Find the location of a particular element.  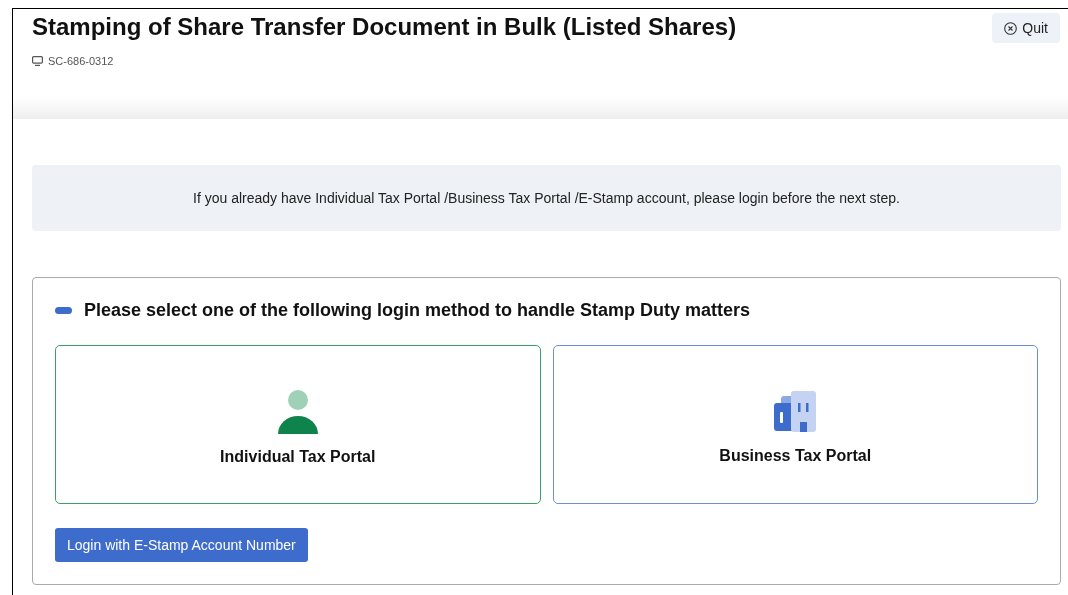

individual-portal-card: Individual Tax Portal is located at coordinates (298, 424).